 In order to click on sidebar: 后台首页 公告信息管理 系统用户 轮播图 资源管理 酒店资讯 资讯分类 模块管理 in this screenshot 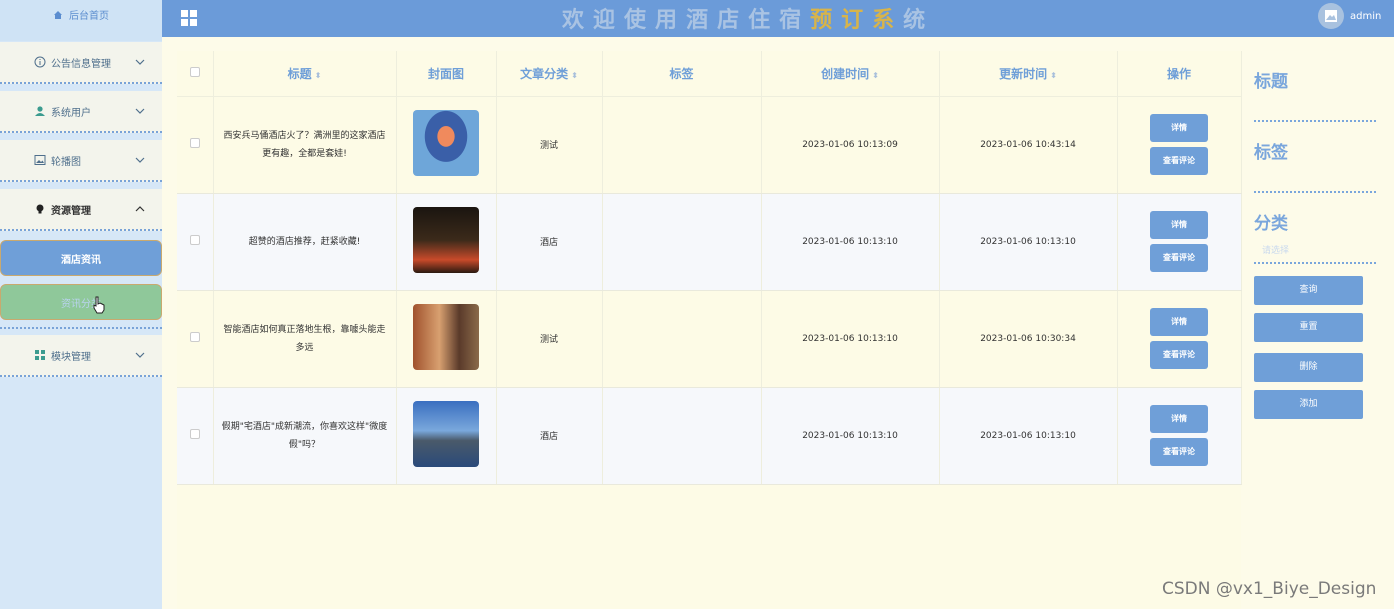, I will do `click(81, 304)`.